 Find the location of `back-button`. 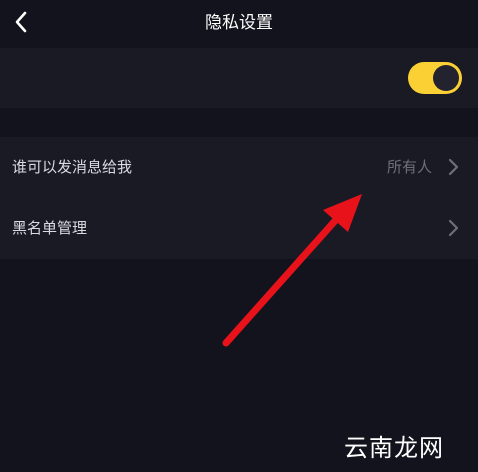

back-button is located at coordinates (21, 22).